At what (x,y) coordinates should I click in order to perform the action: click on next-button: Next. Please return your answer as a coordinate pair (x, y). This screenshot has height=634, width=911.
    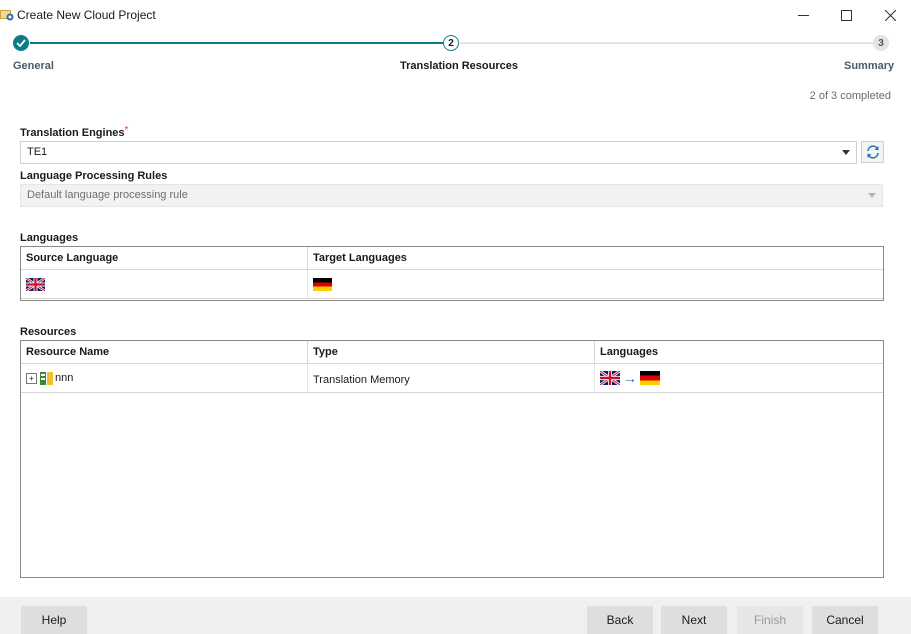
    Looking at the image, I should click on (694, 620).